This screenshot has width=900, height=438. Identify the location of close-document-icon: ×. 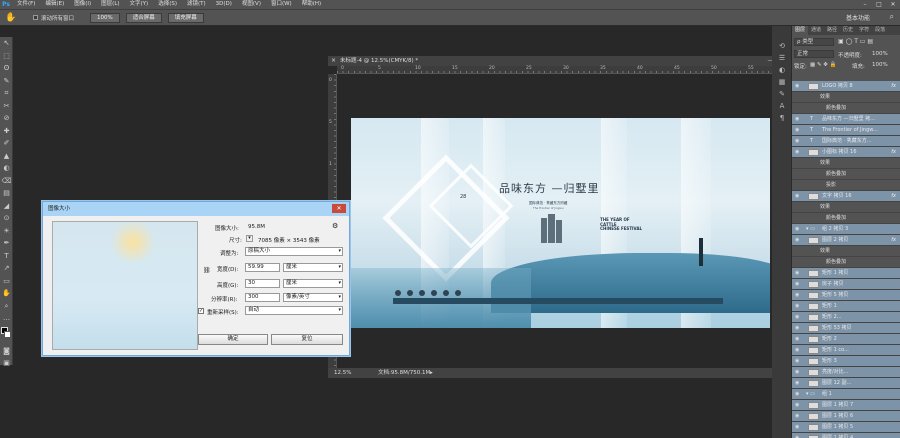
(333, 61).